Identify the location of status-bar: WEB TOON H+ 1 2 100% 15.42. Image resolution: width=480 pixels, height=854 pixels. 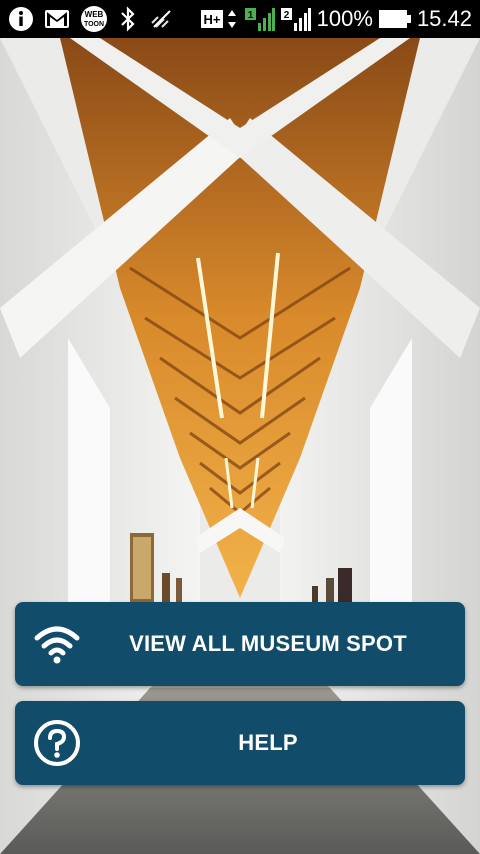
(240, 19).